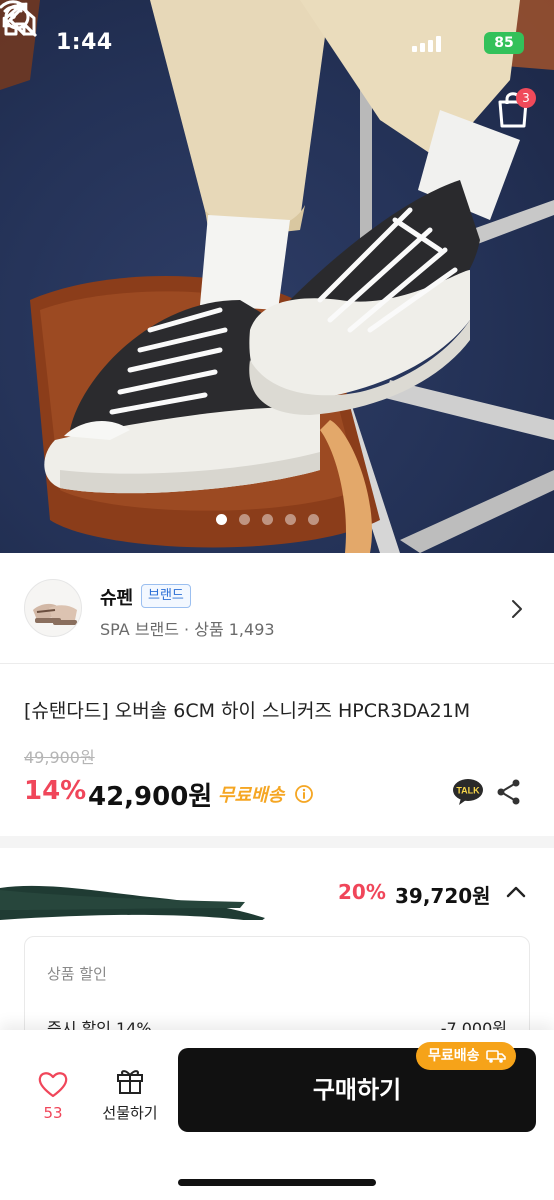 The width and height of the screenshot is (554, 1200). I want to click on battery-indicator: 85, so click(504, 43).